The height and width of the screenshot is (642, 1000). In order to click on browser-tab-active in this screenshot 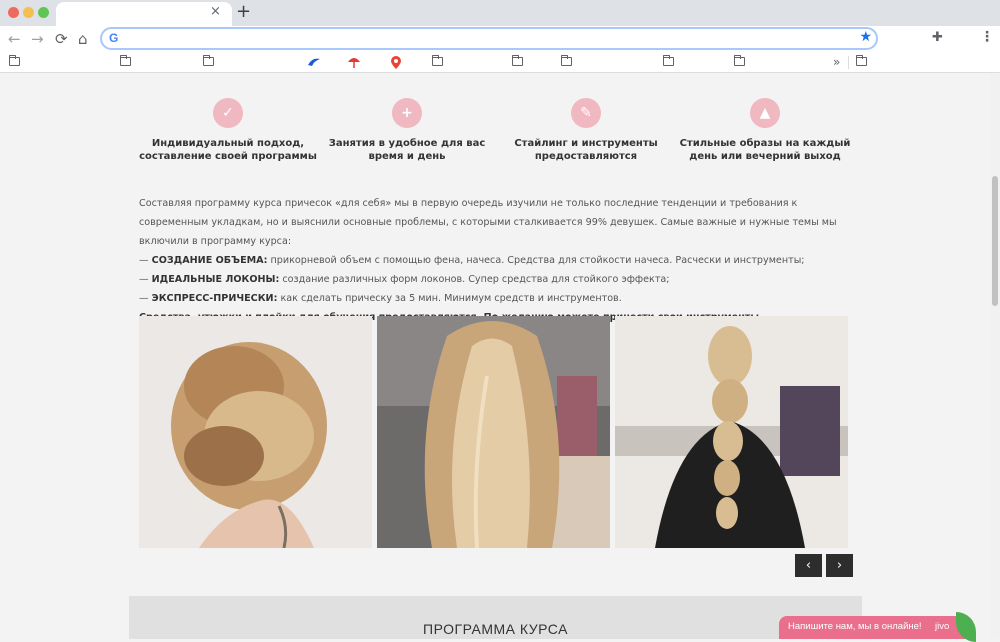, I will do `click(144, 14)`.